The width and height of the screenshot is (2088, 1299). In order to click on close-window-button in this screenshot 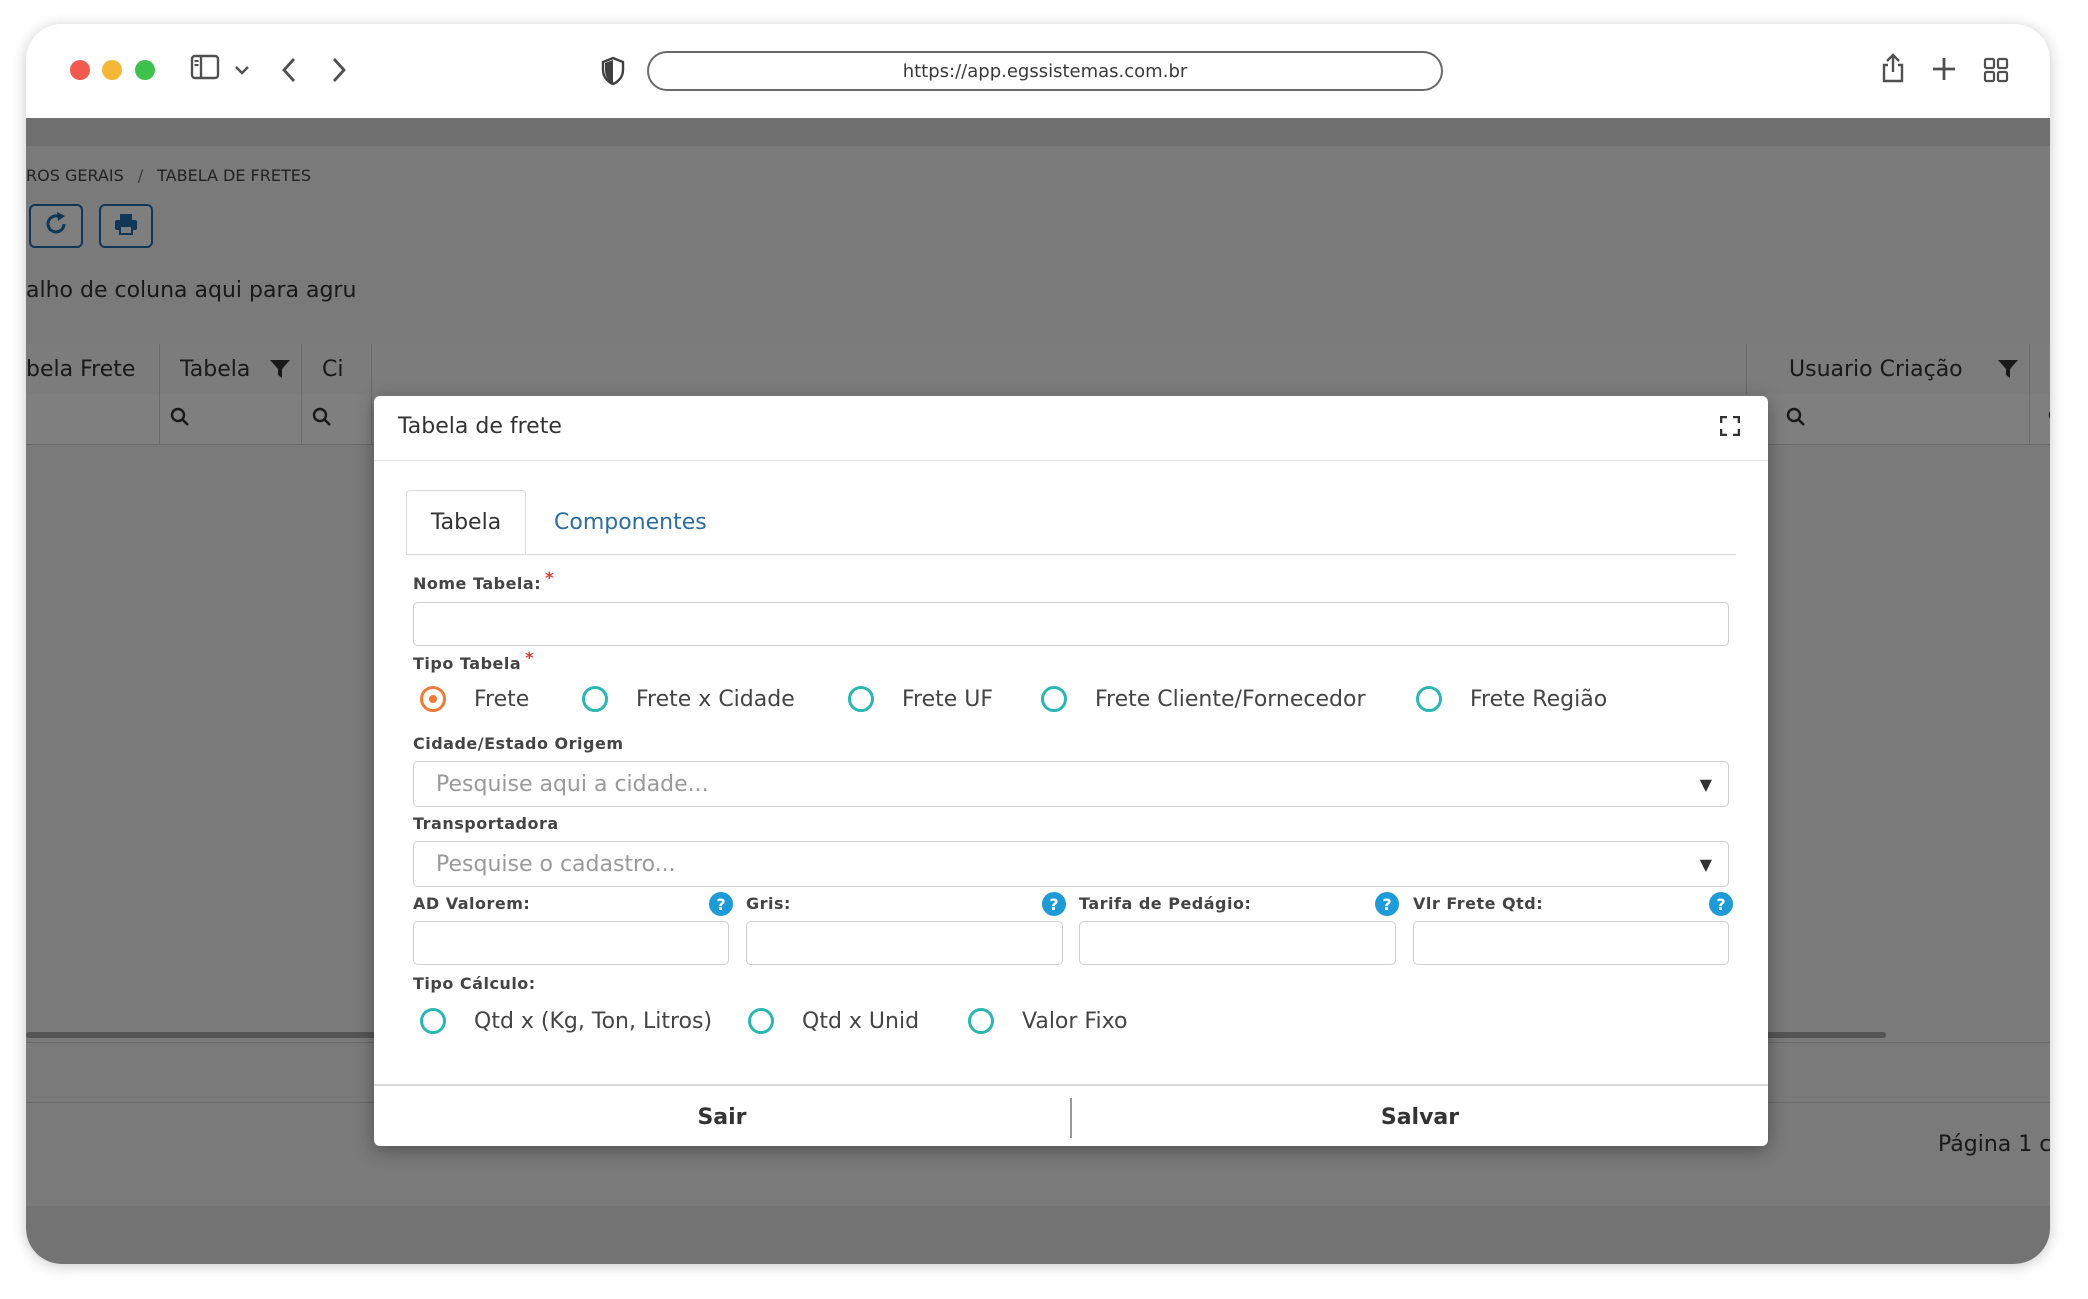, I will do `click(80, 70)`.